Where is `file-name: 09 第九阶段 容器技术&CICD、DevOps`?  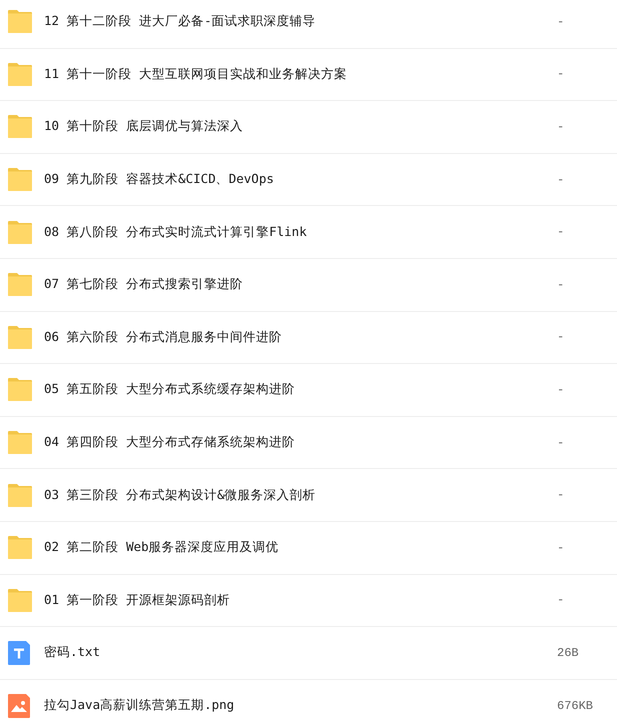
file-name: 09 第九阶段 容器技术&CICD、DevOps is located at coordinates (300, 179).